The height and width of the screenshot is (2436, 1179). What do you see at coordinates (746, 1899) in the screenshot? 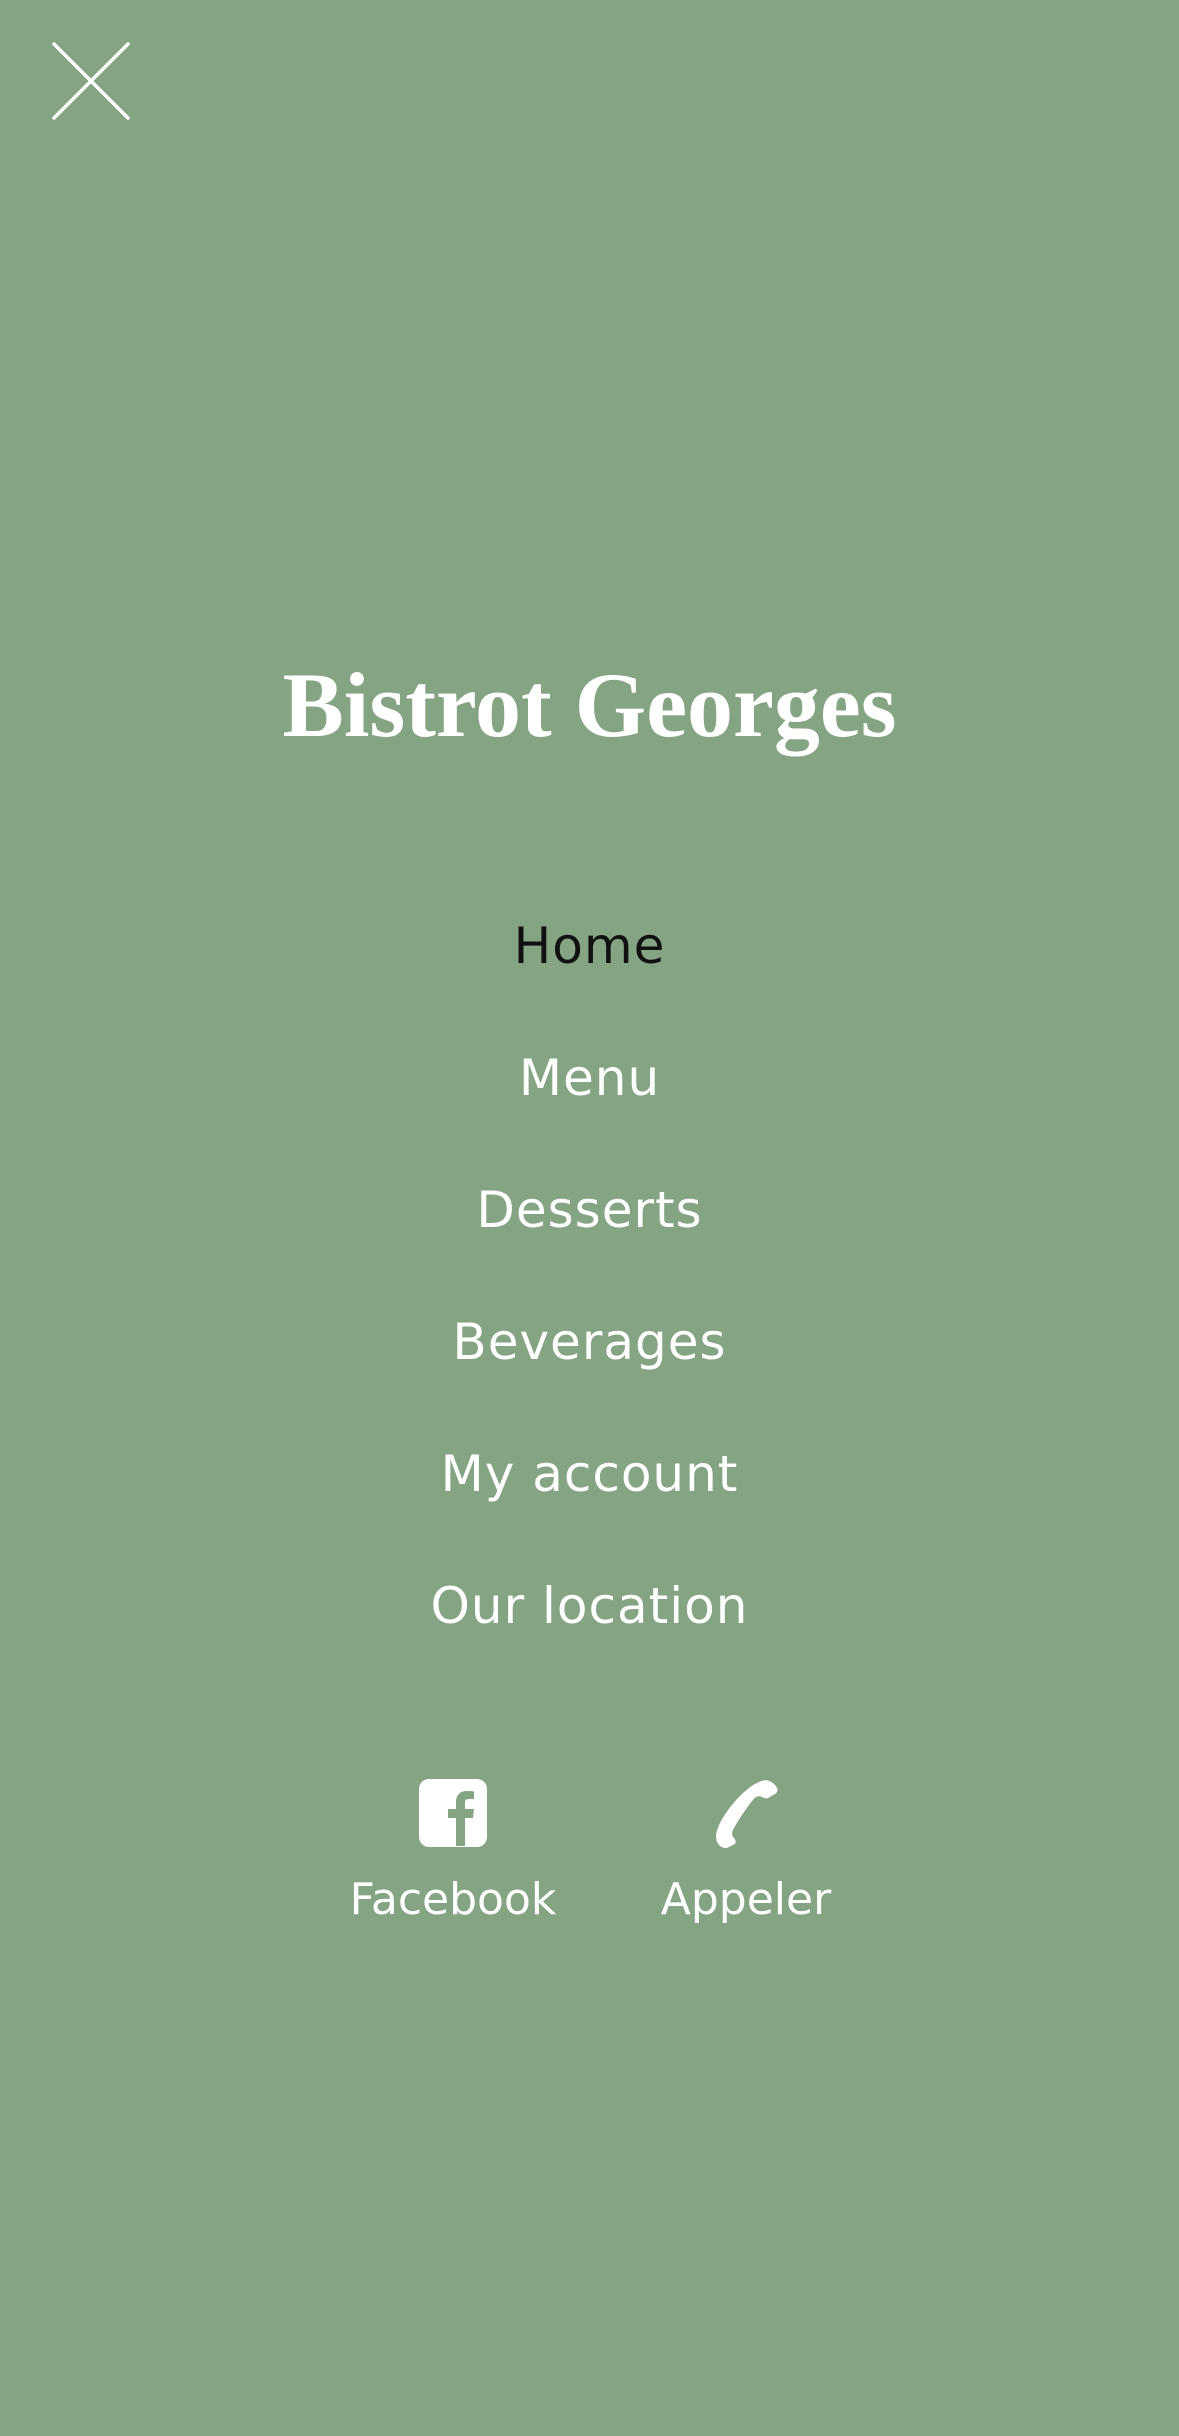
I see `call-label: Appeler` at bounding box center [746, 1899].